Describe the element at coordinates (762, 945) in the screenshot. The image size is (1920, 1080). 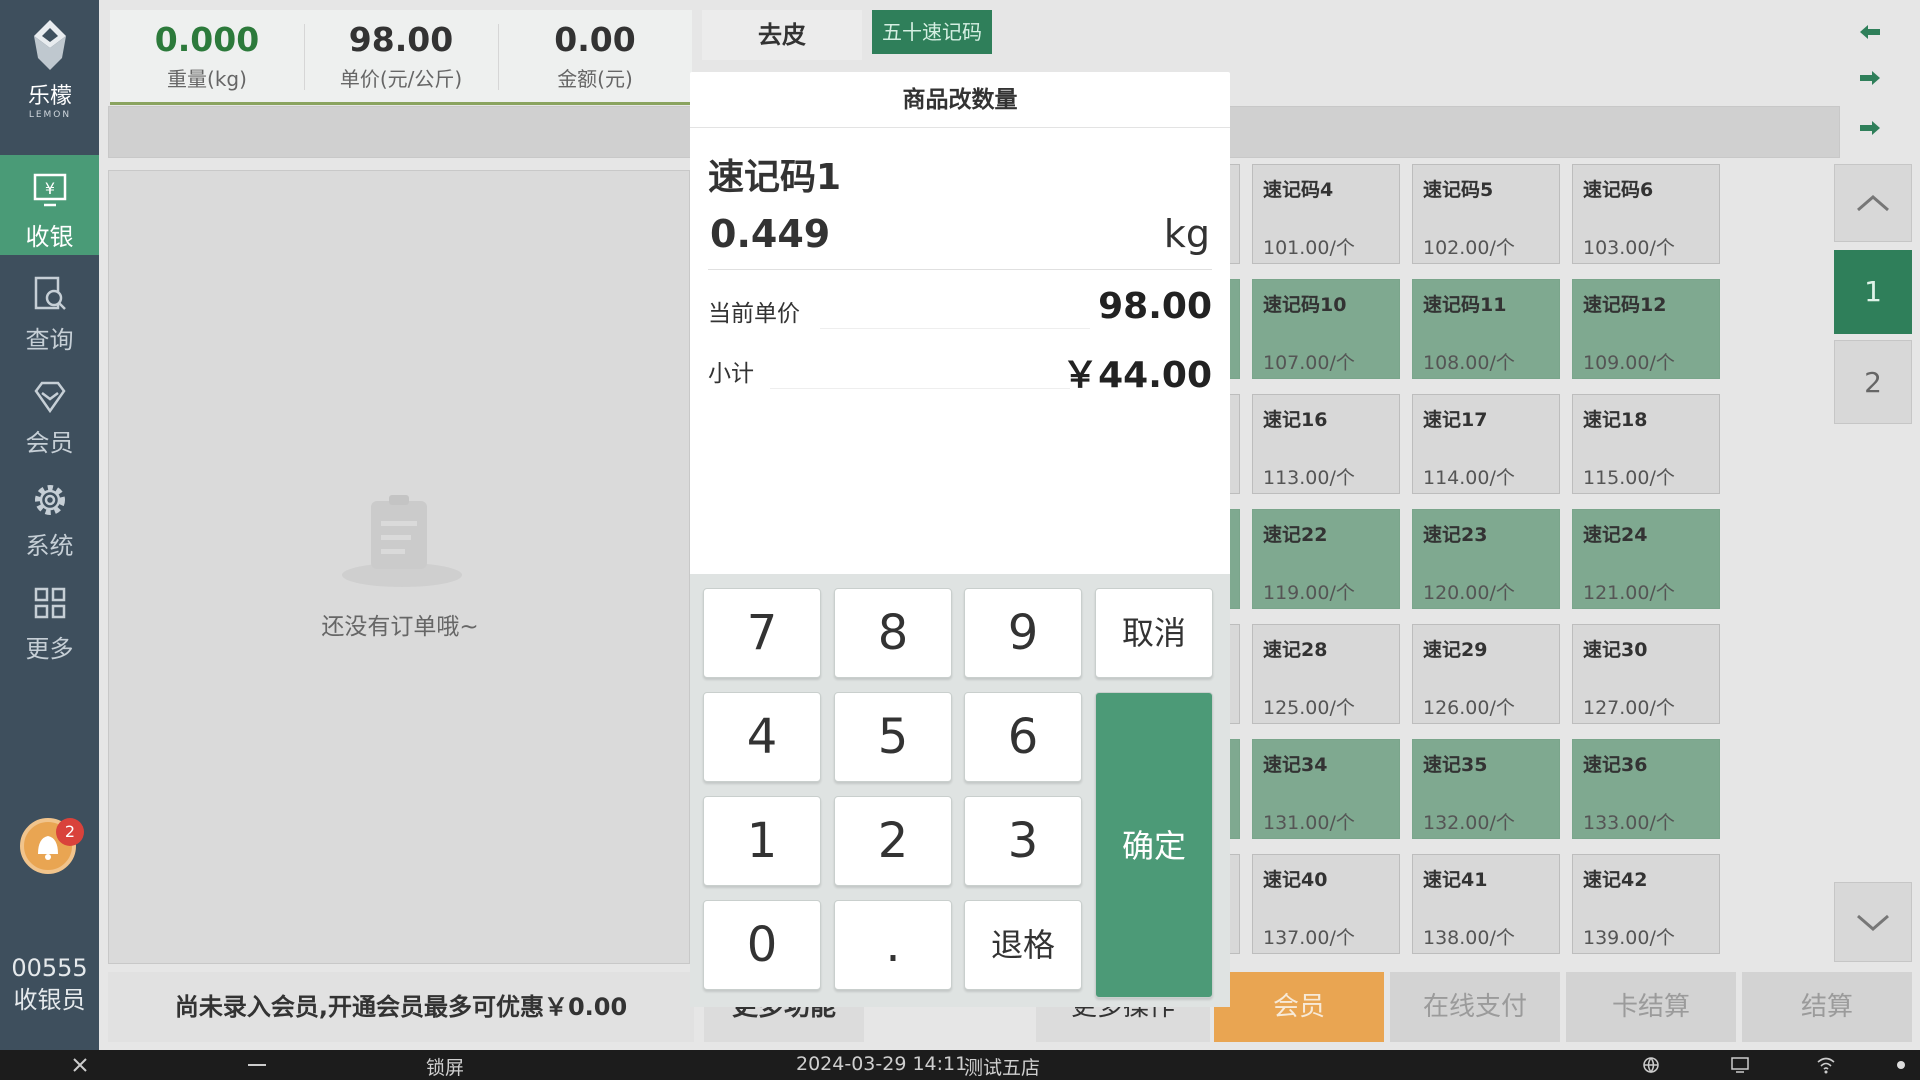
I see `key-0: 0` at that location.